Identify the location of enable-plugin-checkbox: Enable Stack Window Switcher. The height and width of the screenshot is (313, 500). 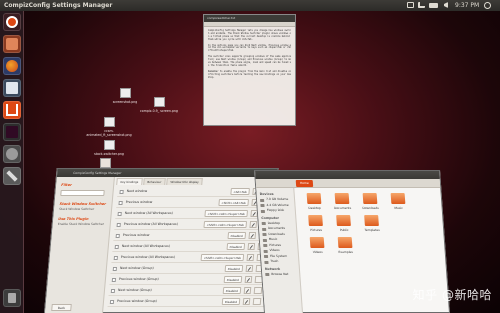
(81, 224).